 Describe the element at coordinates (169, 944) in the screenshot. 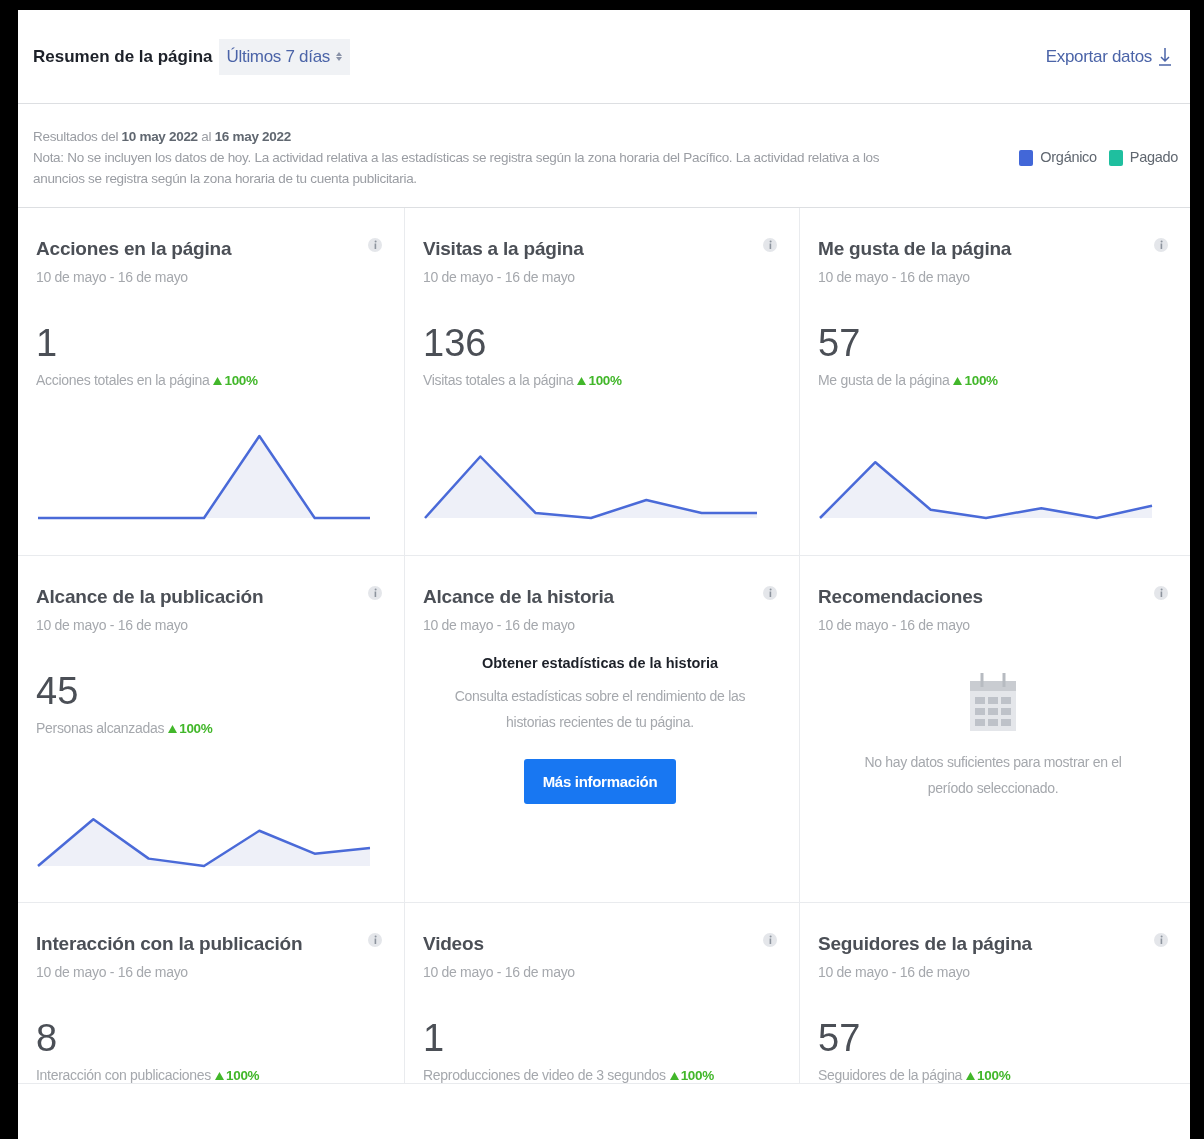

I see `card-title: Interacción con la publicación` at that location.